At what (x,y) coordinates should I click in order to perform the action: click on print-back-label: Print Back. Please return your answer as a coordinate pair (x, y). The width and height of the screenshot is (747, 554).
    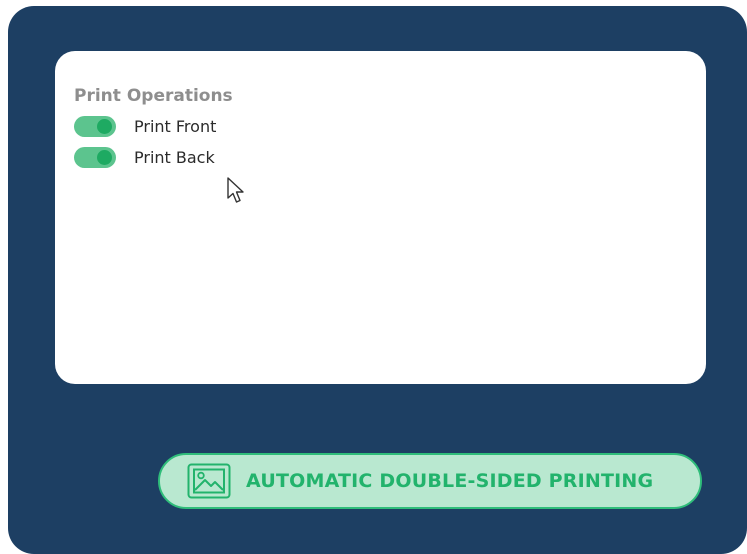
    Looking at the image, I should click on (174, 157).